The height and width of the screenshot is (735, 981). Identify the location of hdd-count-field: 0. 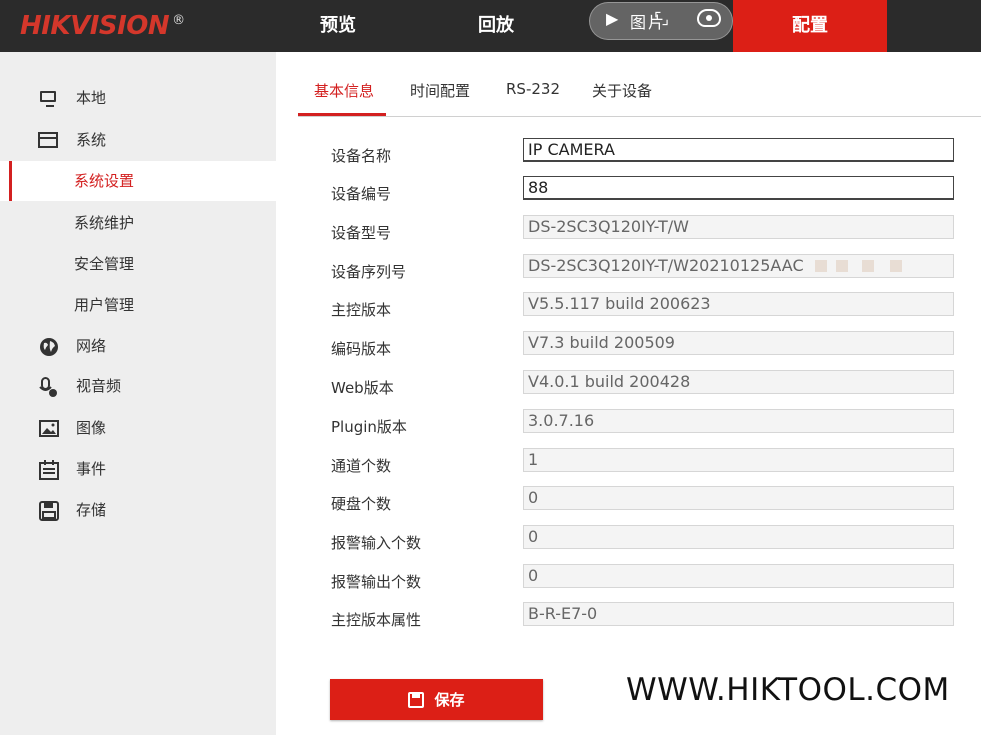
(738, 498).